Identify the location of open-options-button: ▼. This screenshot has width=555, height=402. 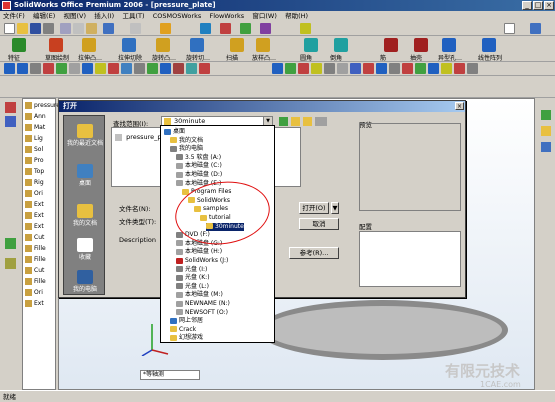
(335, 208).